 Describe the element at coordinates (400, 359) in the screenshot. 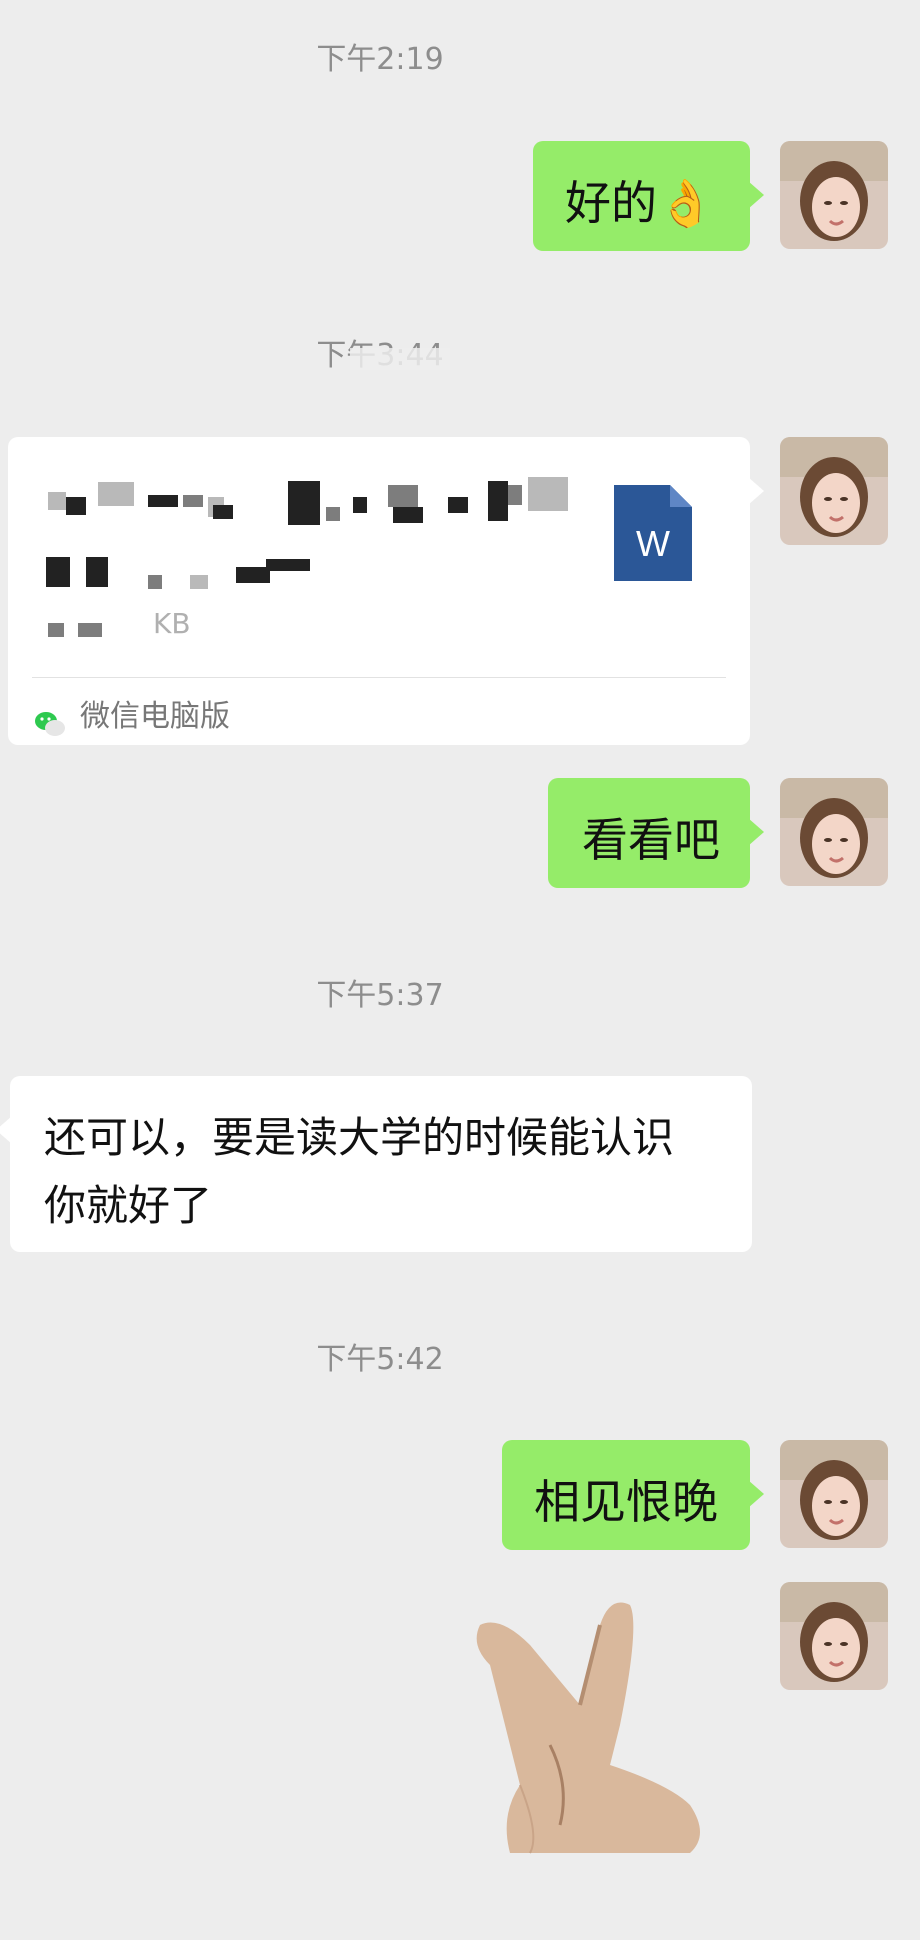

I see `obscuring-smudge` at that location.